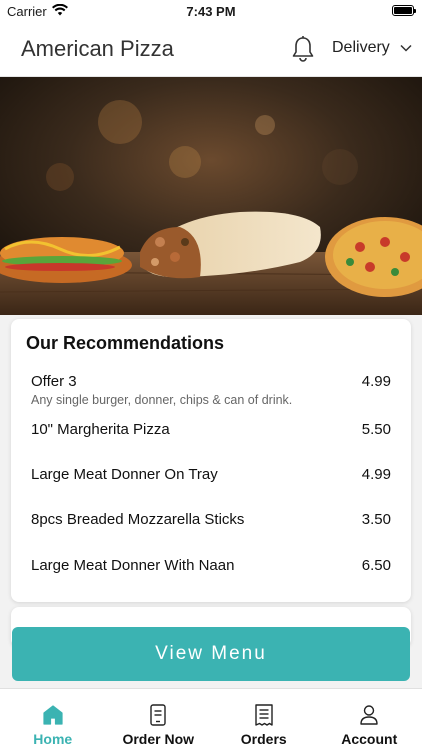  I want to click on chevron-down-icon, so click(406, 48).